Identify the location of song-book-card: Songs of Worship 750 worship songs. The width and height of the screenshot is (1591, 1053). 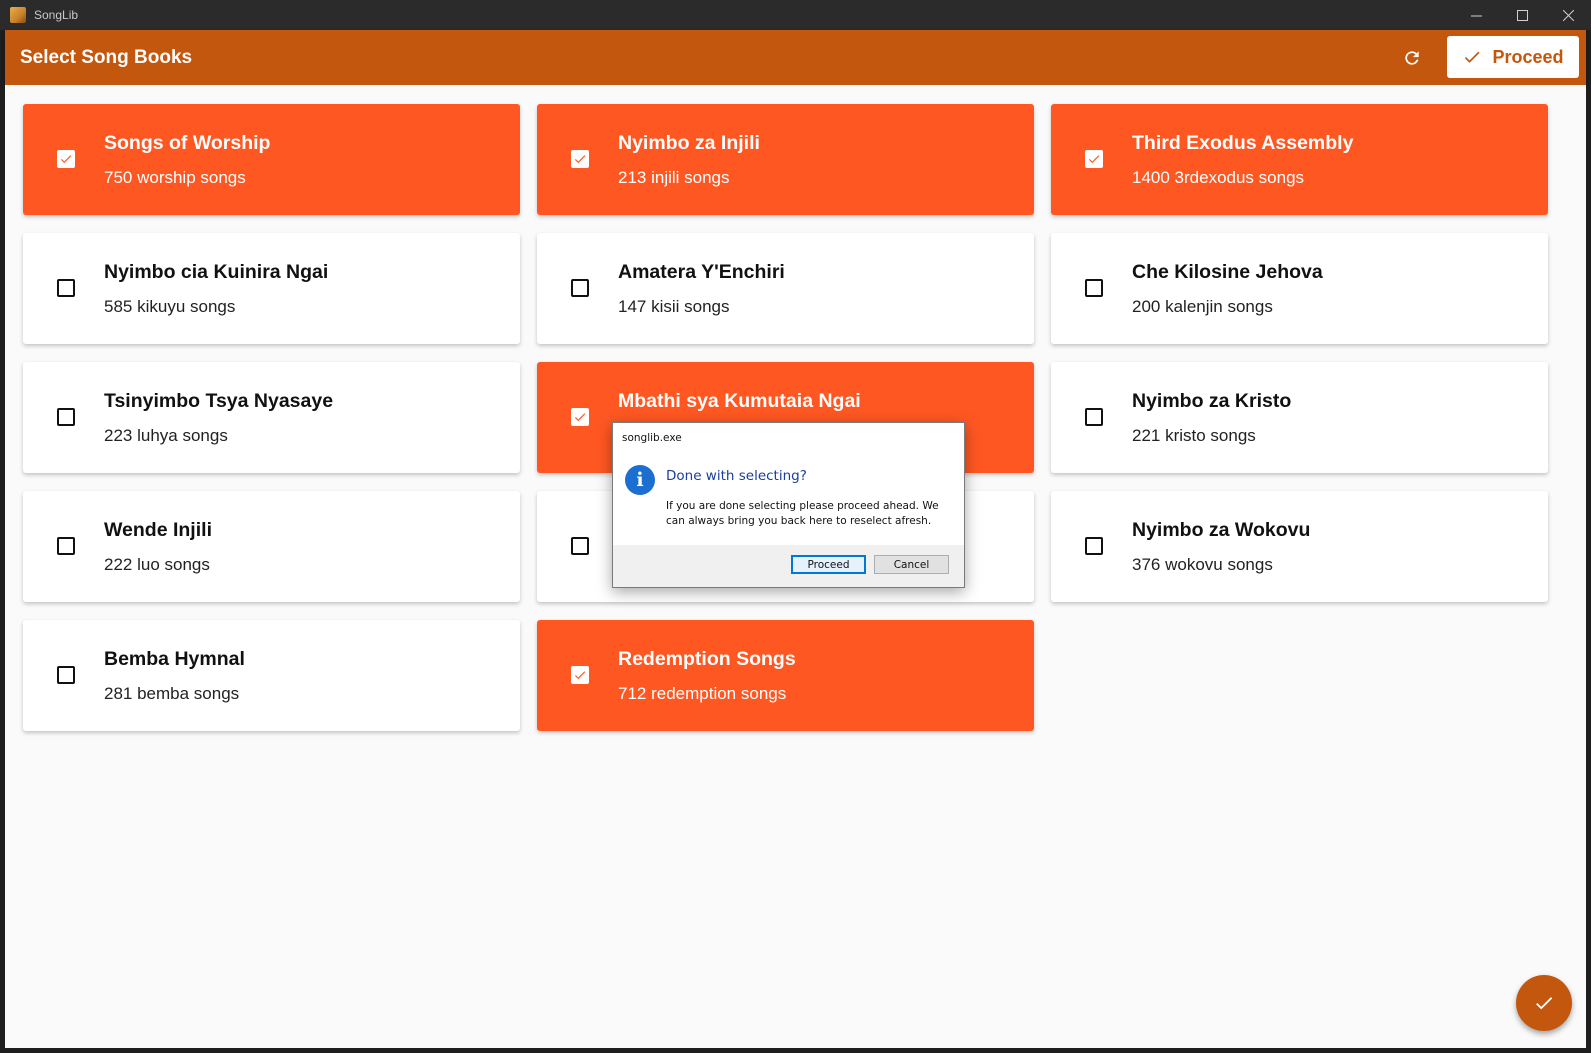
(271, 159).